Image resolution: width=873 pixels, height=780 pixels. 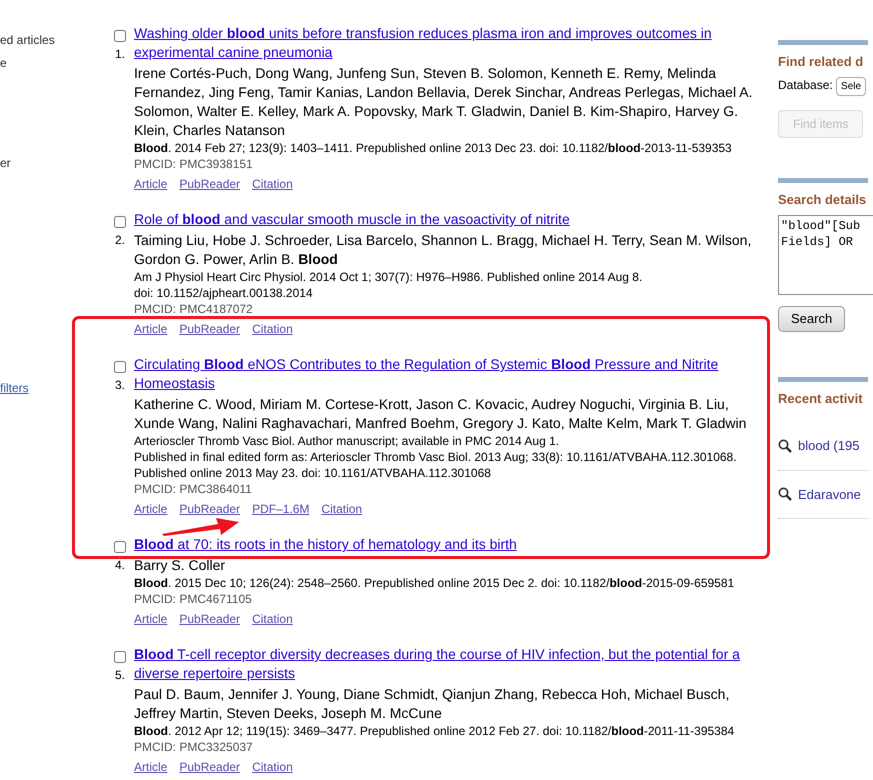 What do you see at coordinates (436, 457) in the screenshot?
I see `citation-text: Published in final edited form as: Arterioscler Thromb Vasc Biol. 2013 Aug; 33(8): 10.1161/ATVBAHA.112.301068.` at bounding box center [436, 457].